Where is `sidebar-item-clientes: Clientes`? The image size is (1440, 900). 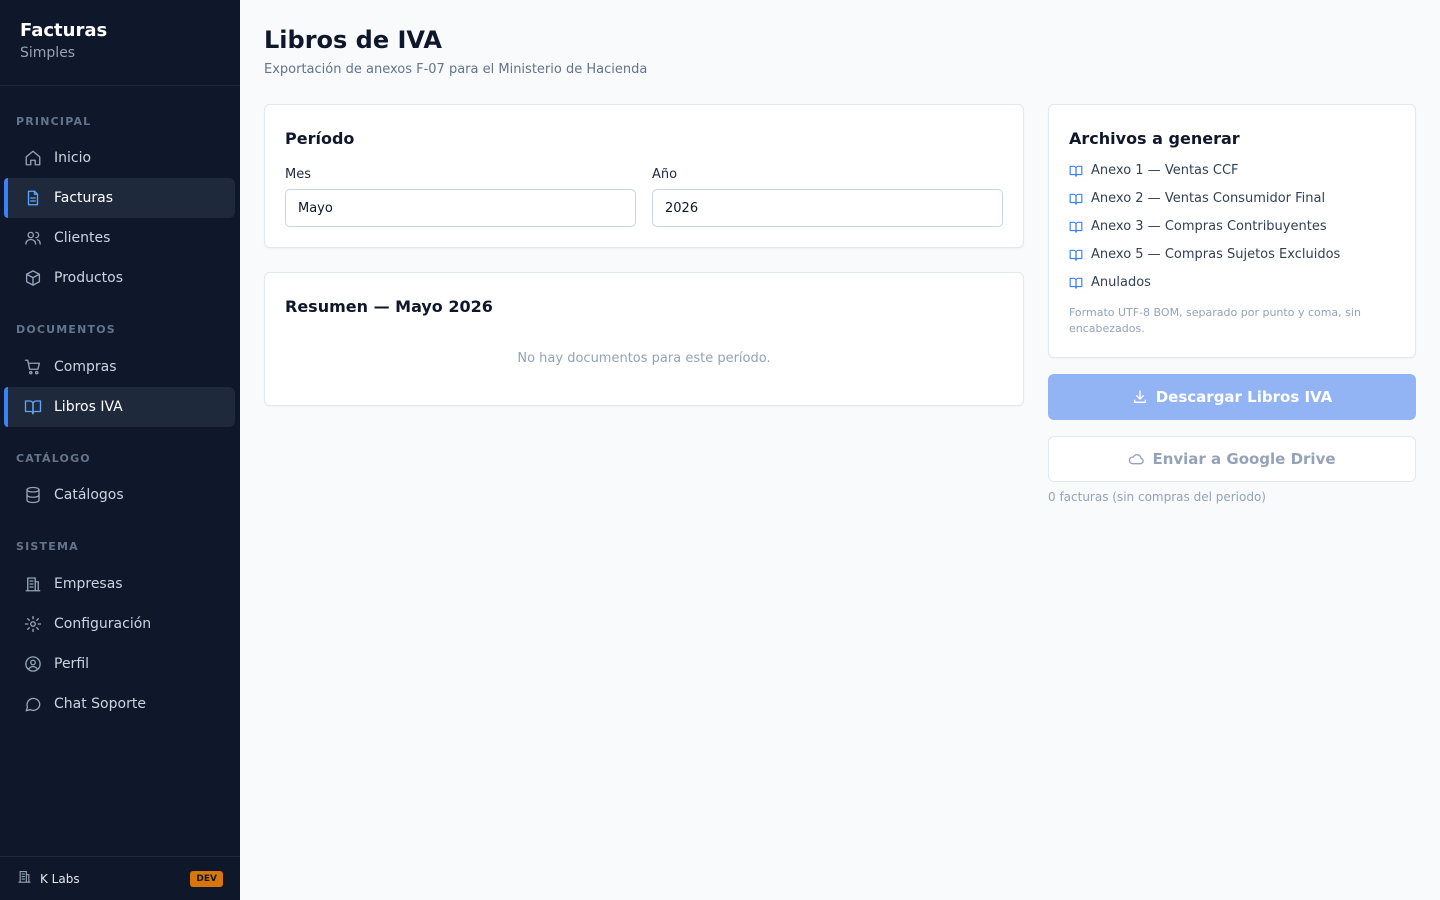 sidebar-item-clientes: Clientes is located at coordinates (119, 238).